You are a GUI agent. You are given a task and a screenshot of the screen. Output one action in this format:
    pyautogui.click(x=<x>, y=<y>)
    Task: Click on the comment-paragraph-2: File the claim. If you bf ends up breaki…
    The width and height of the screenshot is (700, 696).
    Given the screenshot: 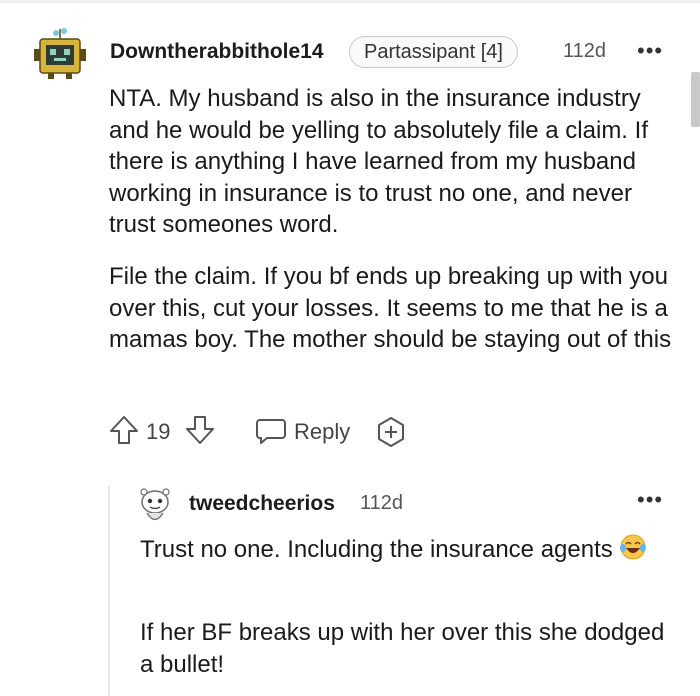 What is the action you would take?
    pyautogui.click(x=390, y=308)
    